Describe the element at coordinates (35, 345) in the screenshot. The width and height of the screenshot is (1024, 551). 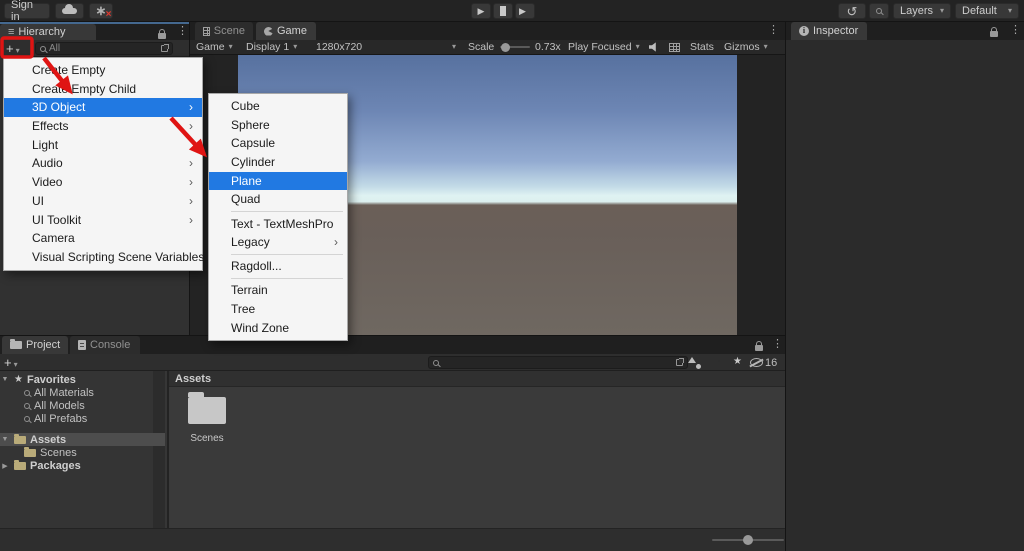
I see `tab-project: Project` at that location.